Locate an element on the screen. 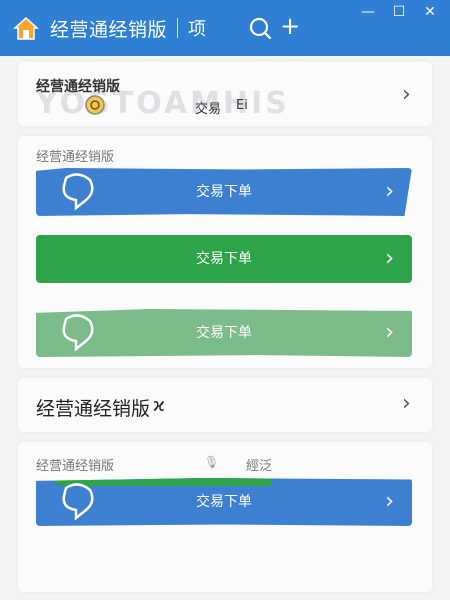  microphone-icon: 🎙 is located at coordinates (212, 462).